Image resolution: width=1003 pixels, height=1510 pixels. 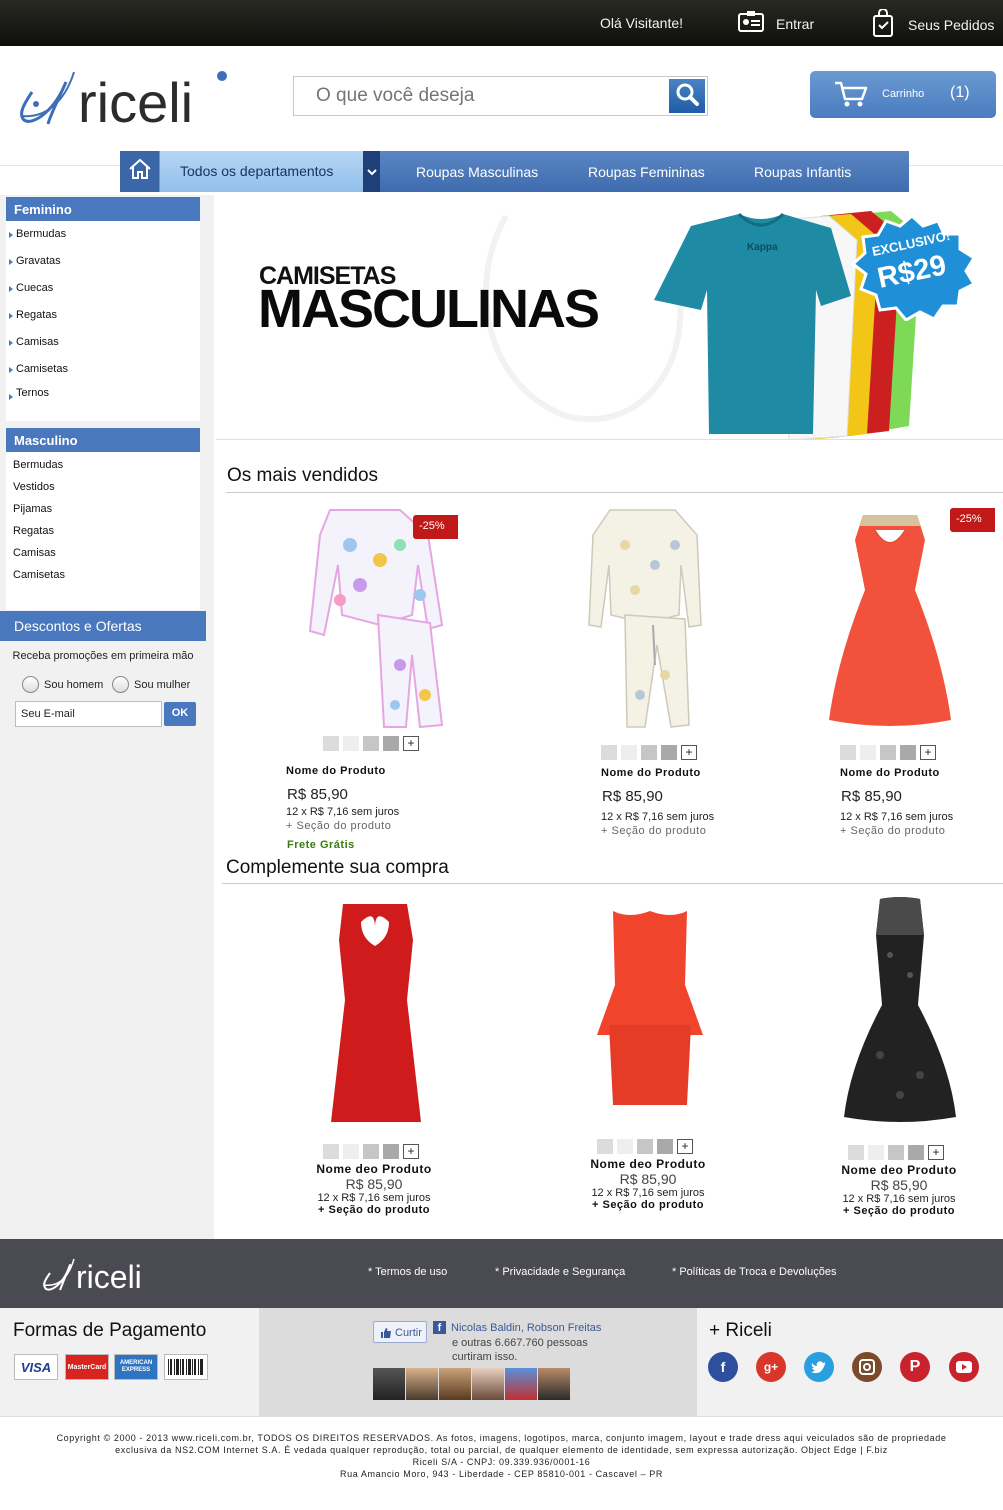 What do you see at coordinates (180, 714) in the screenshot?
I see `ok-button: OK` at bounding box center [180, 714].